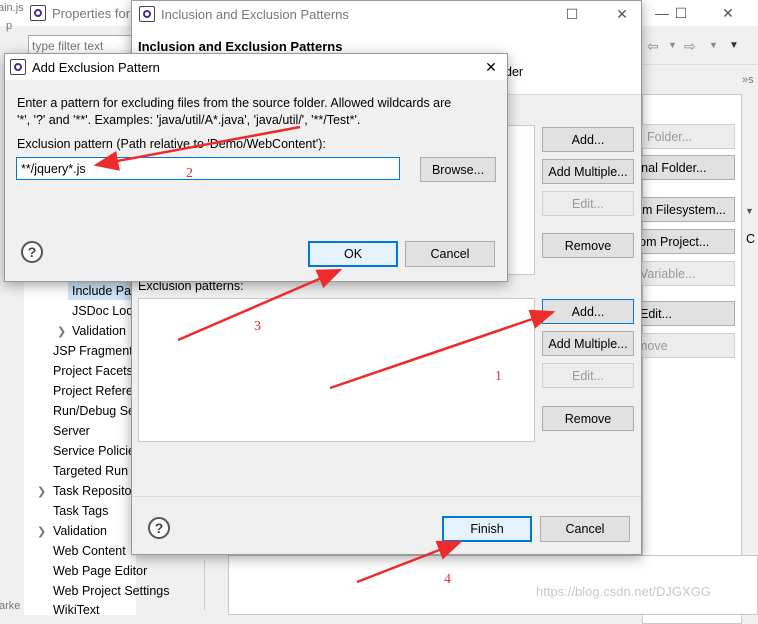 The width and height of the screenshot is (758, 624). I want to click on tree-item: Web Project Settings, so click(111, 591).